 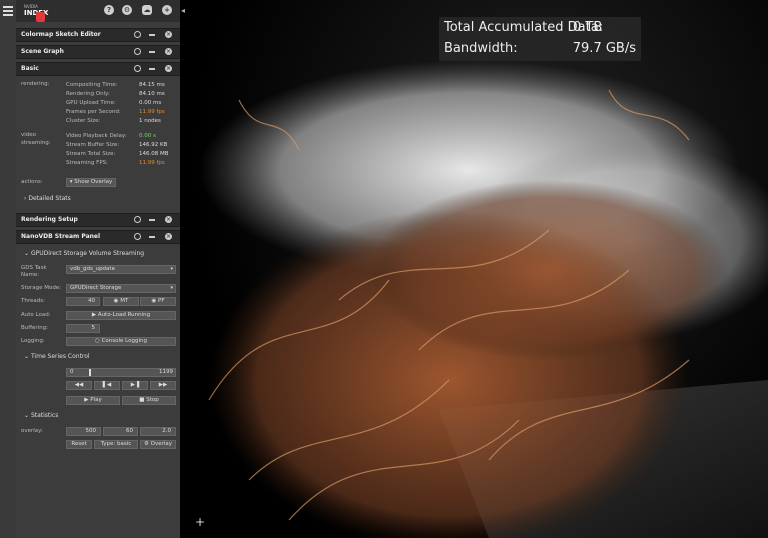 What do you see at coordinates (96, 136) in the screenshot?
I see `stat-label: Video Playback Delay:` at bounding box center [96, 136].